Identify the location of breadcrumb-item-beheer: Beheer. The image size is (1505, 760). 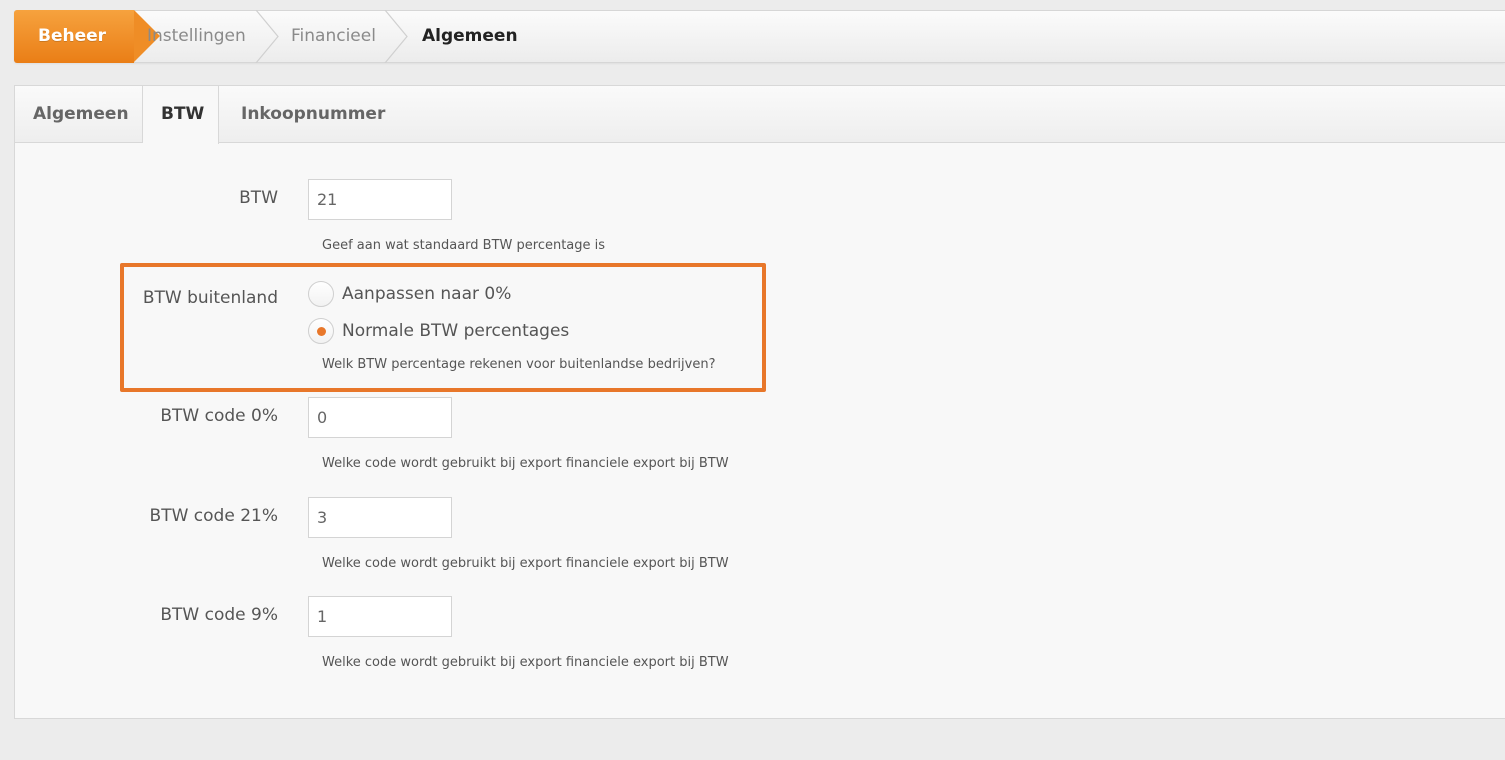
(87, 36).